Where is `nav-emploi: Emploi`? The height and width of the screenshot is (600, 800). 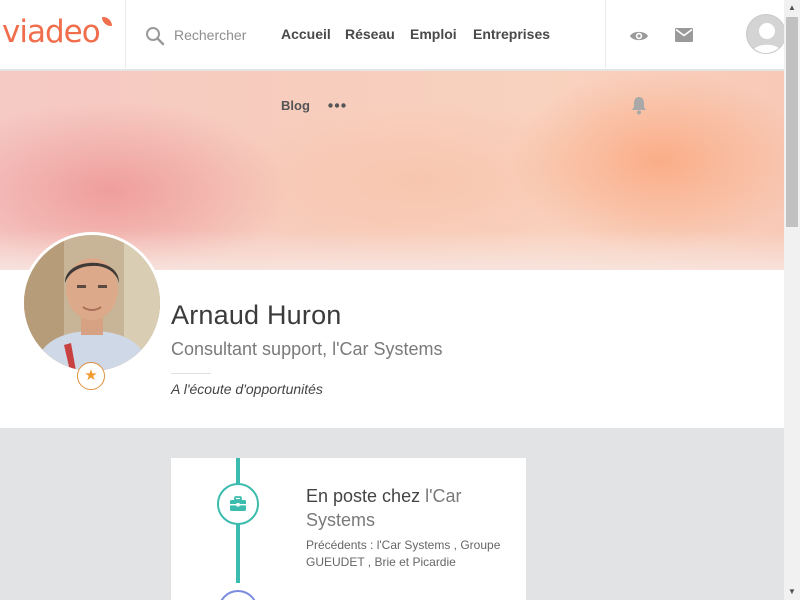 nav-emploi: Emploi is located at coordinates (433, 34).